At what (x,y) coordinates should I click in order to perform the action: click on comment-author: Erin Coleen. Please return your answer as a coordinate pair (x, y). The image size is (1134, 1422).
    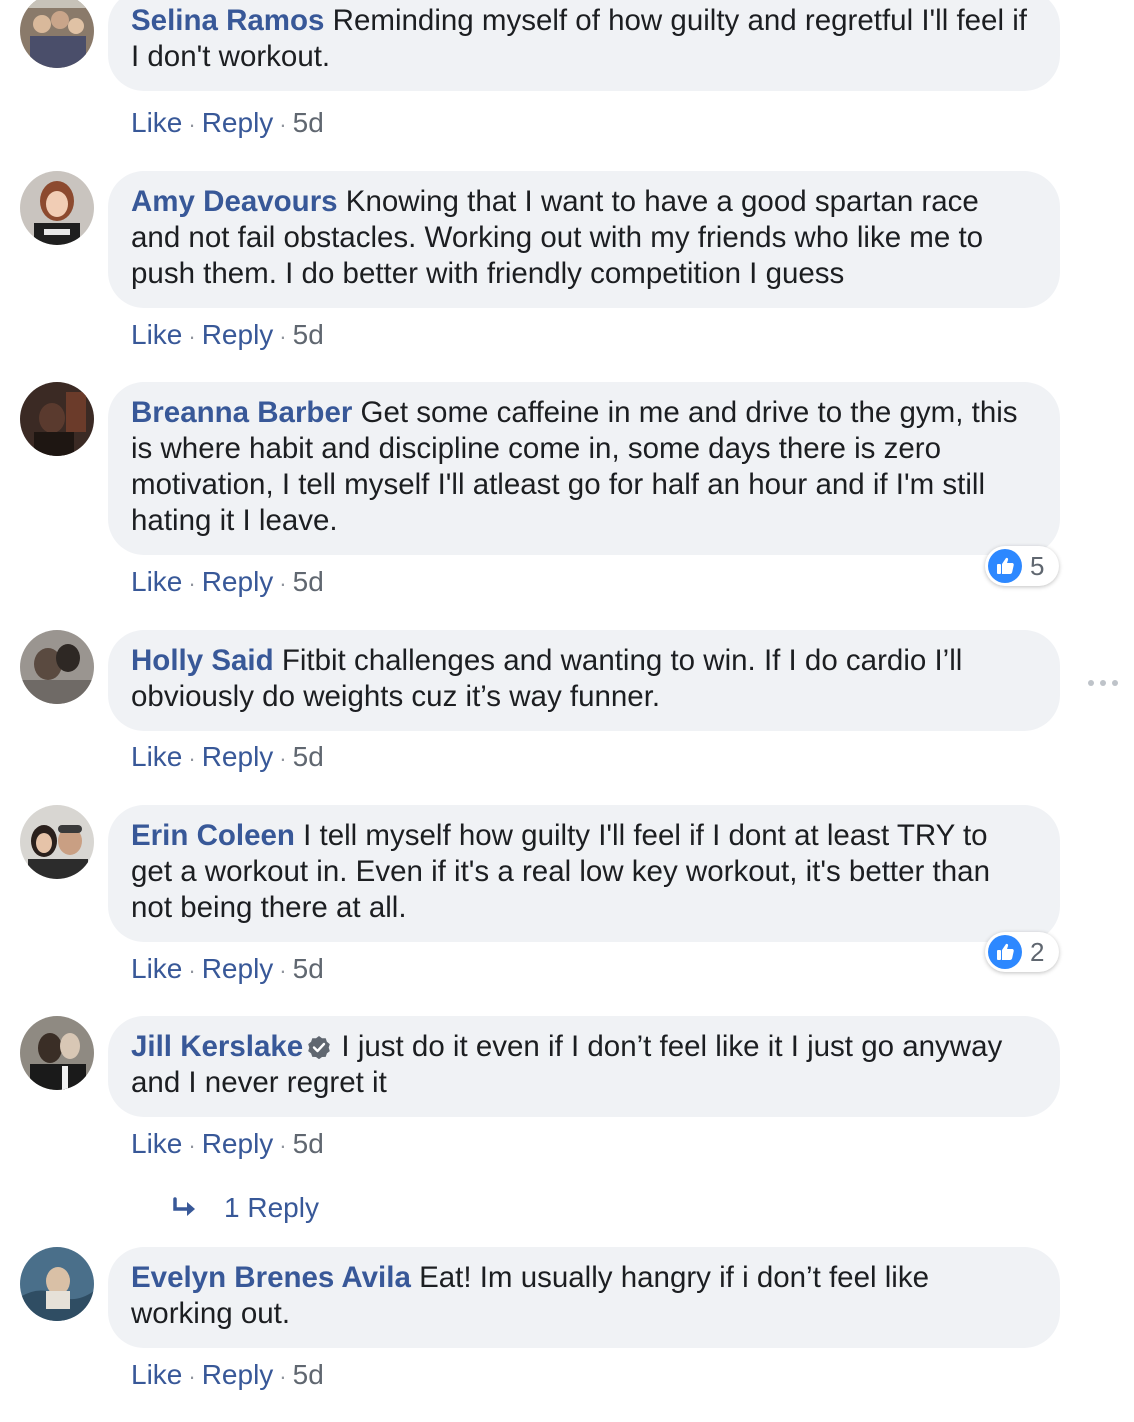
    Looking at the image, I should click on (213, 835).